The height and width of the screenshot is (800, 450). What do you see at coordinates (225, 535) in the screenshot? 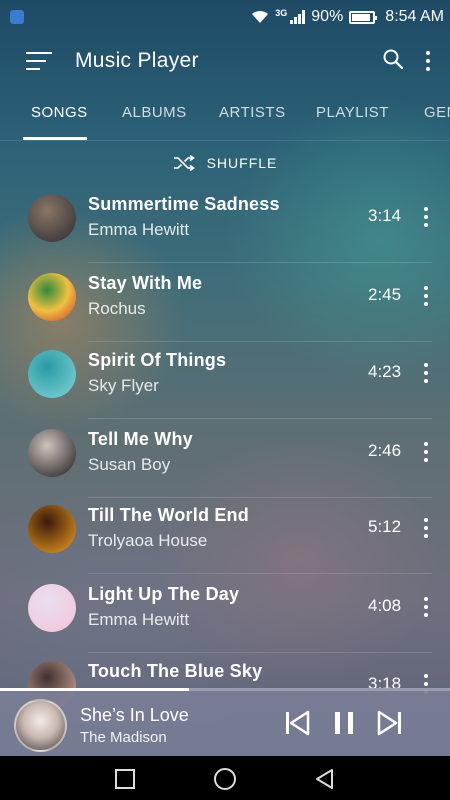
I see `song-row: Till The World End Trolyaoa House 5:12` at bounding box center [225, 535].